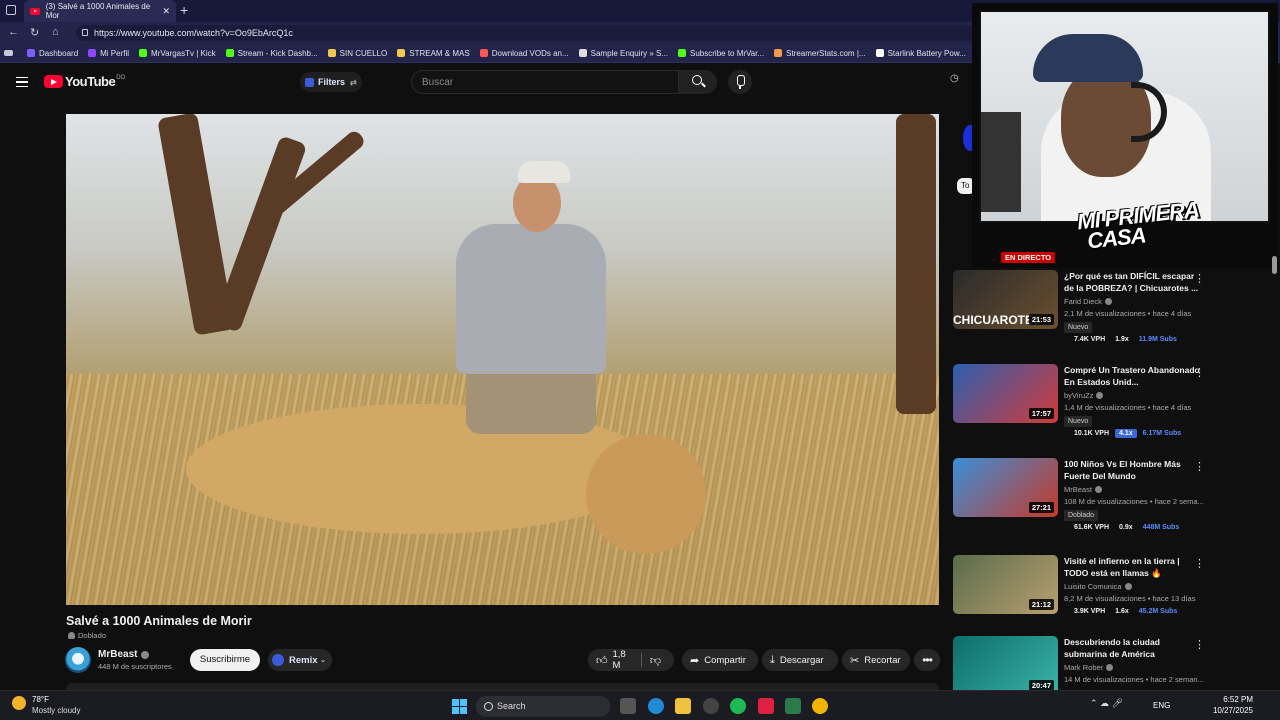 The width and height of the screenshot is (1280, 720). Describe the element at coordinates (438, 82) in the screenshot. I see `search-placeholder: Buscar` at that location.